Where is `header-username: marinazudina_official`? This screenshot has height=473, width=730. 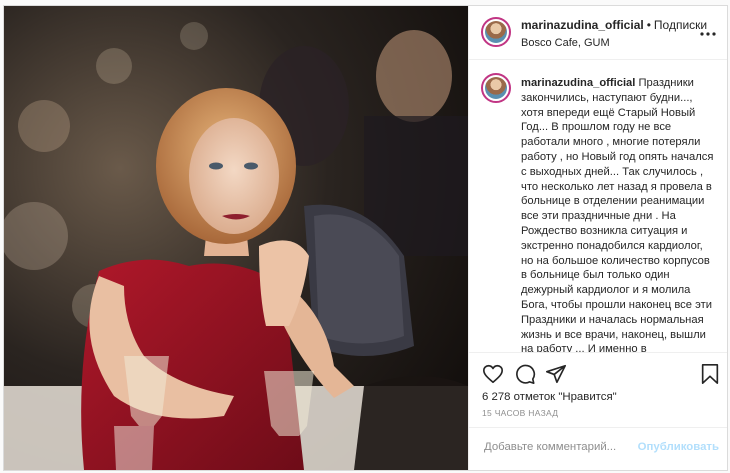
header-username: marinazudina_official is located at coordinates (582, 25).